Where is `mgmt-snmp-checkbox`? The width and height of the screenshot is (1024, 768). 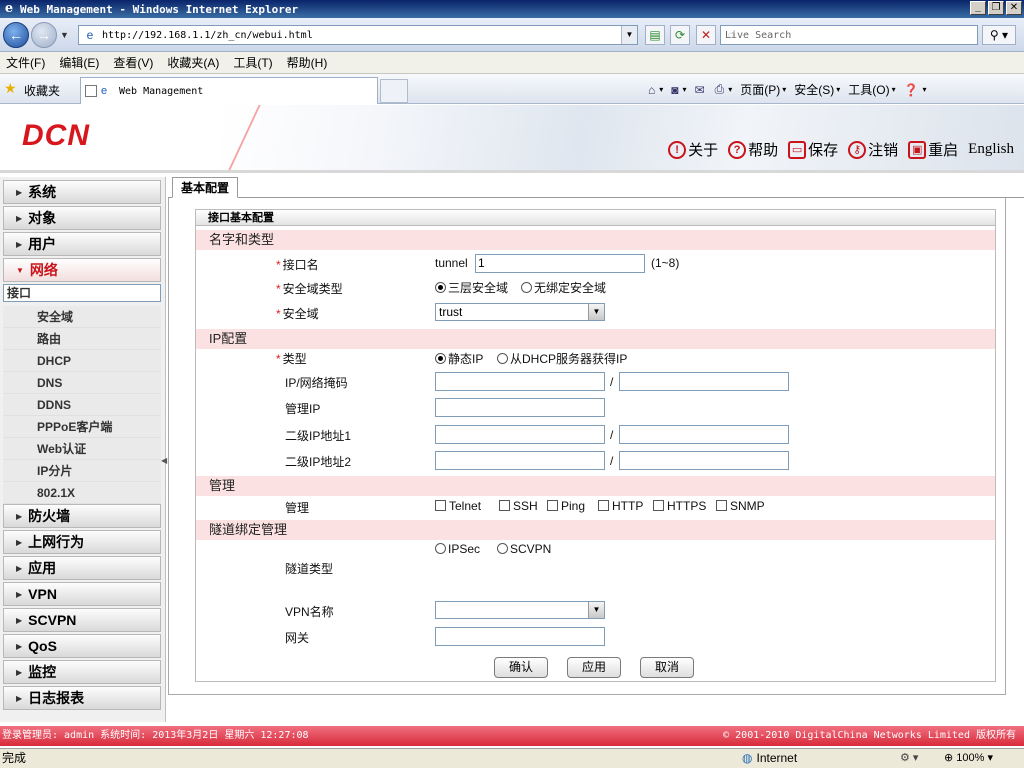
mgmt-snmp-checkbox is located at coordinates (721, 505).